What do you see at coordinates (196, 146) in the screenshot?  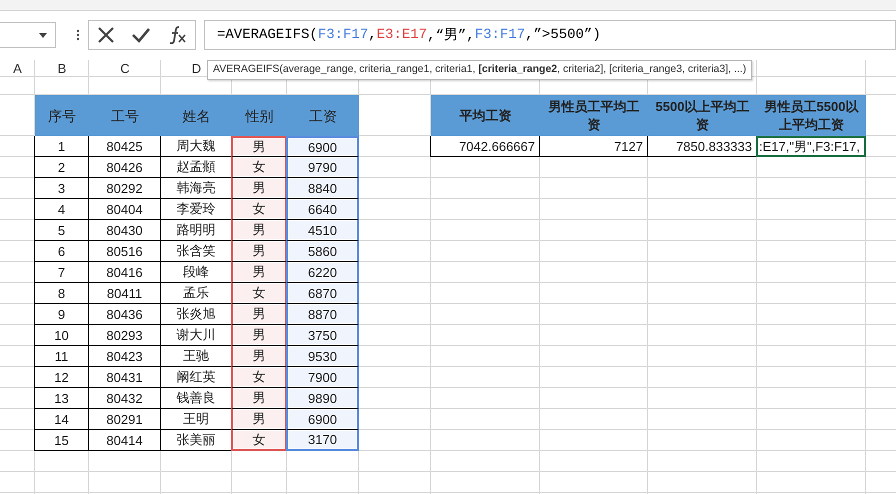 I see `table-cell: 周大魏` at bounding box center [196, 146].